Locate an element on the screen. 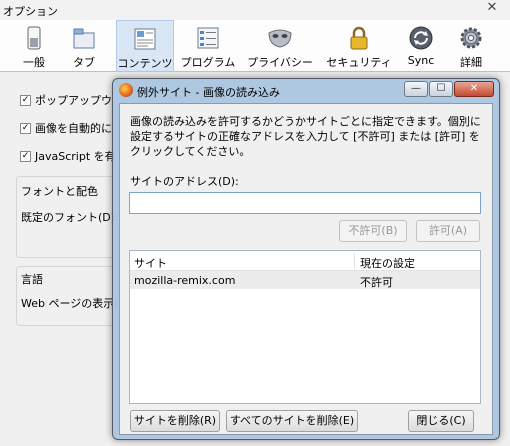 The image size is (510, 446). options-toolbar: 一般 タブ コンテンツ プログラム プライバシー セキュリティ Sync 詳細 is located at coordinates (255, 46).